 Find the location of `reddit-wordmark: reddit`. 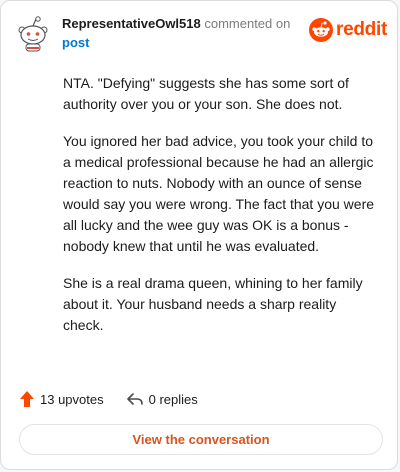

reddit-wordmark: reddit is located at coordinates (361, 29).